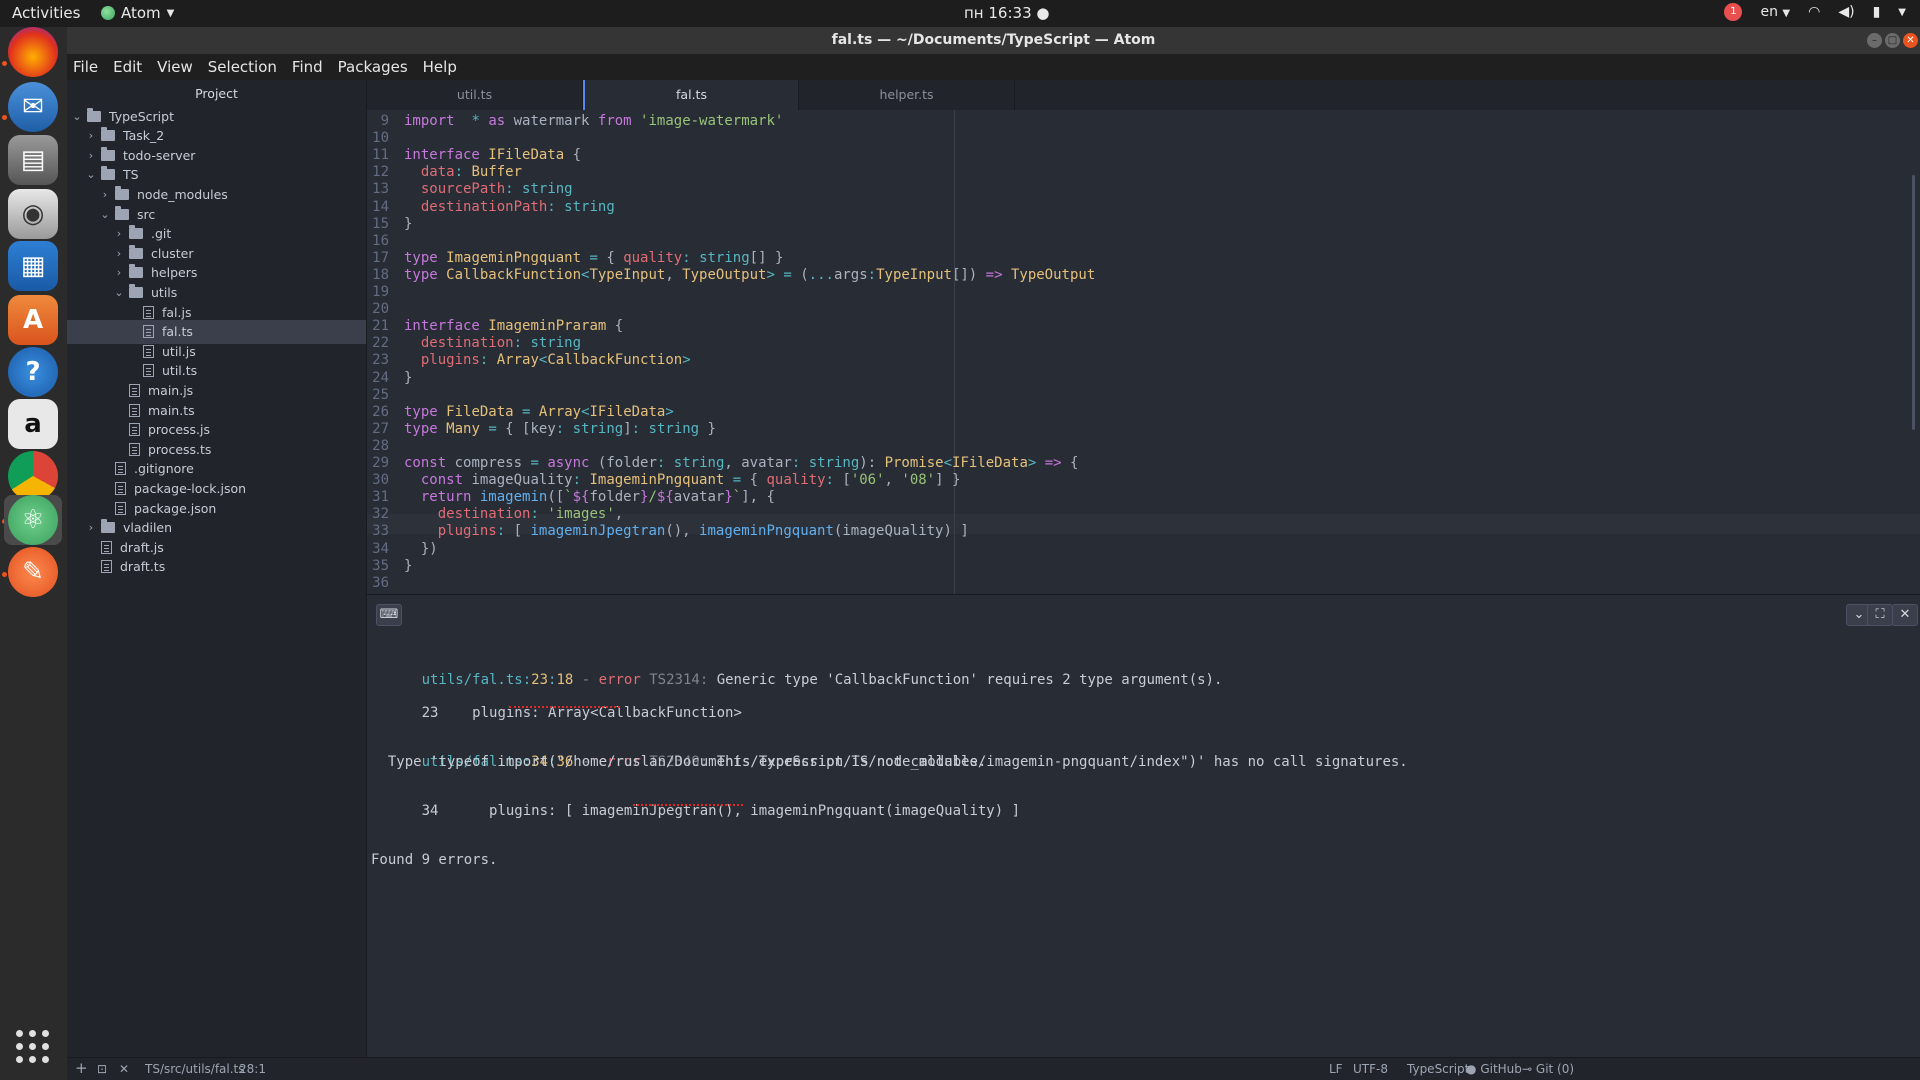 This screenshot has width=1920, height=1080. Describe the element at coordinates (1846, 12) in the screenshot. I see `volume-icon: ◀)` at that location.